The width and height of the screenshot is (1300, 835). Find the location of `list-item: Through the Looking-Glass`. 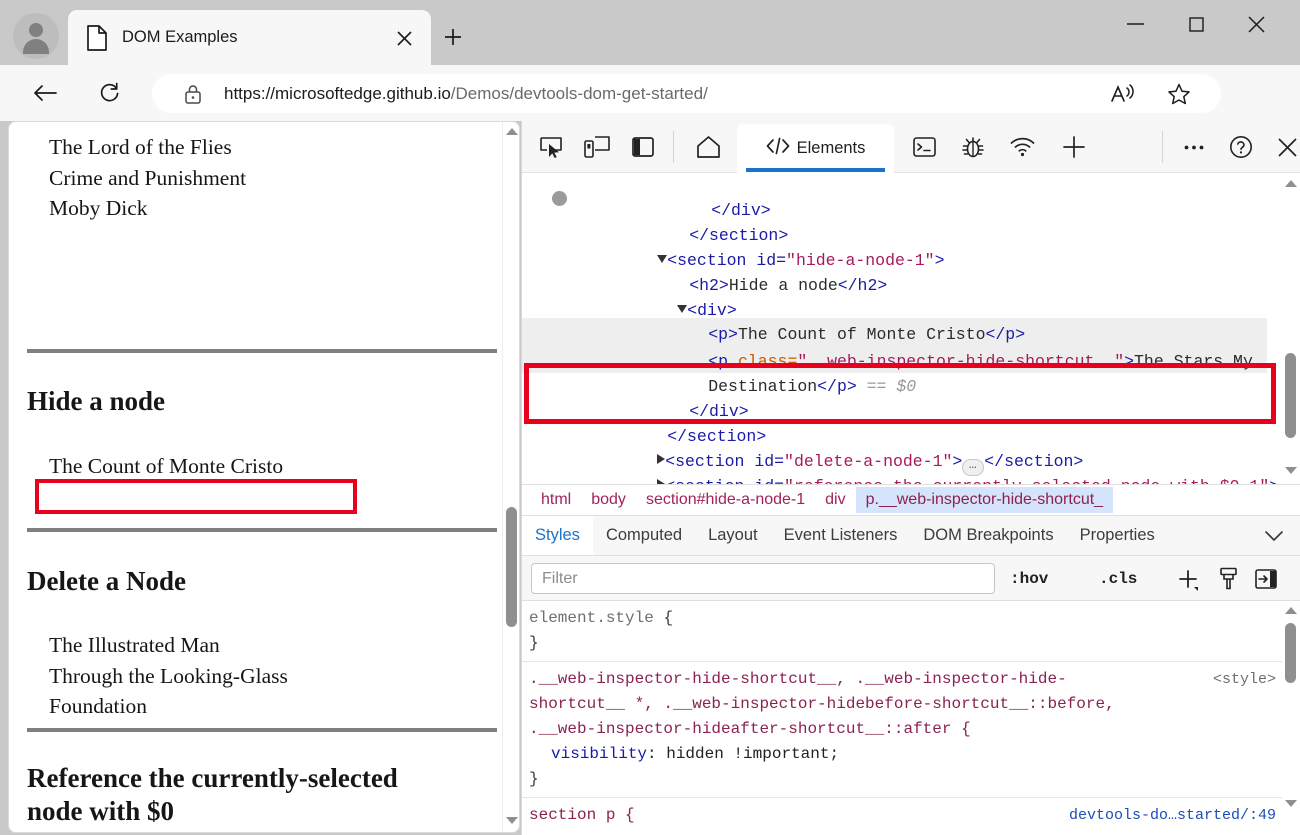

list-item: Through the Looking-Glass is located at coordinates (168, 675).